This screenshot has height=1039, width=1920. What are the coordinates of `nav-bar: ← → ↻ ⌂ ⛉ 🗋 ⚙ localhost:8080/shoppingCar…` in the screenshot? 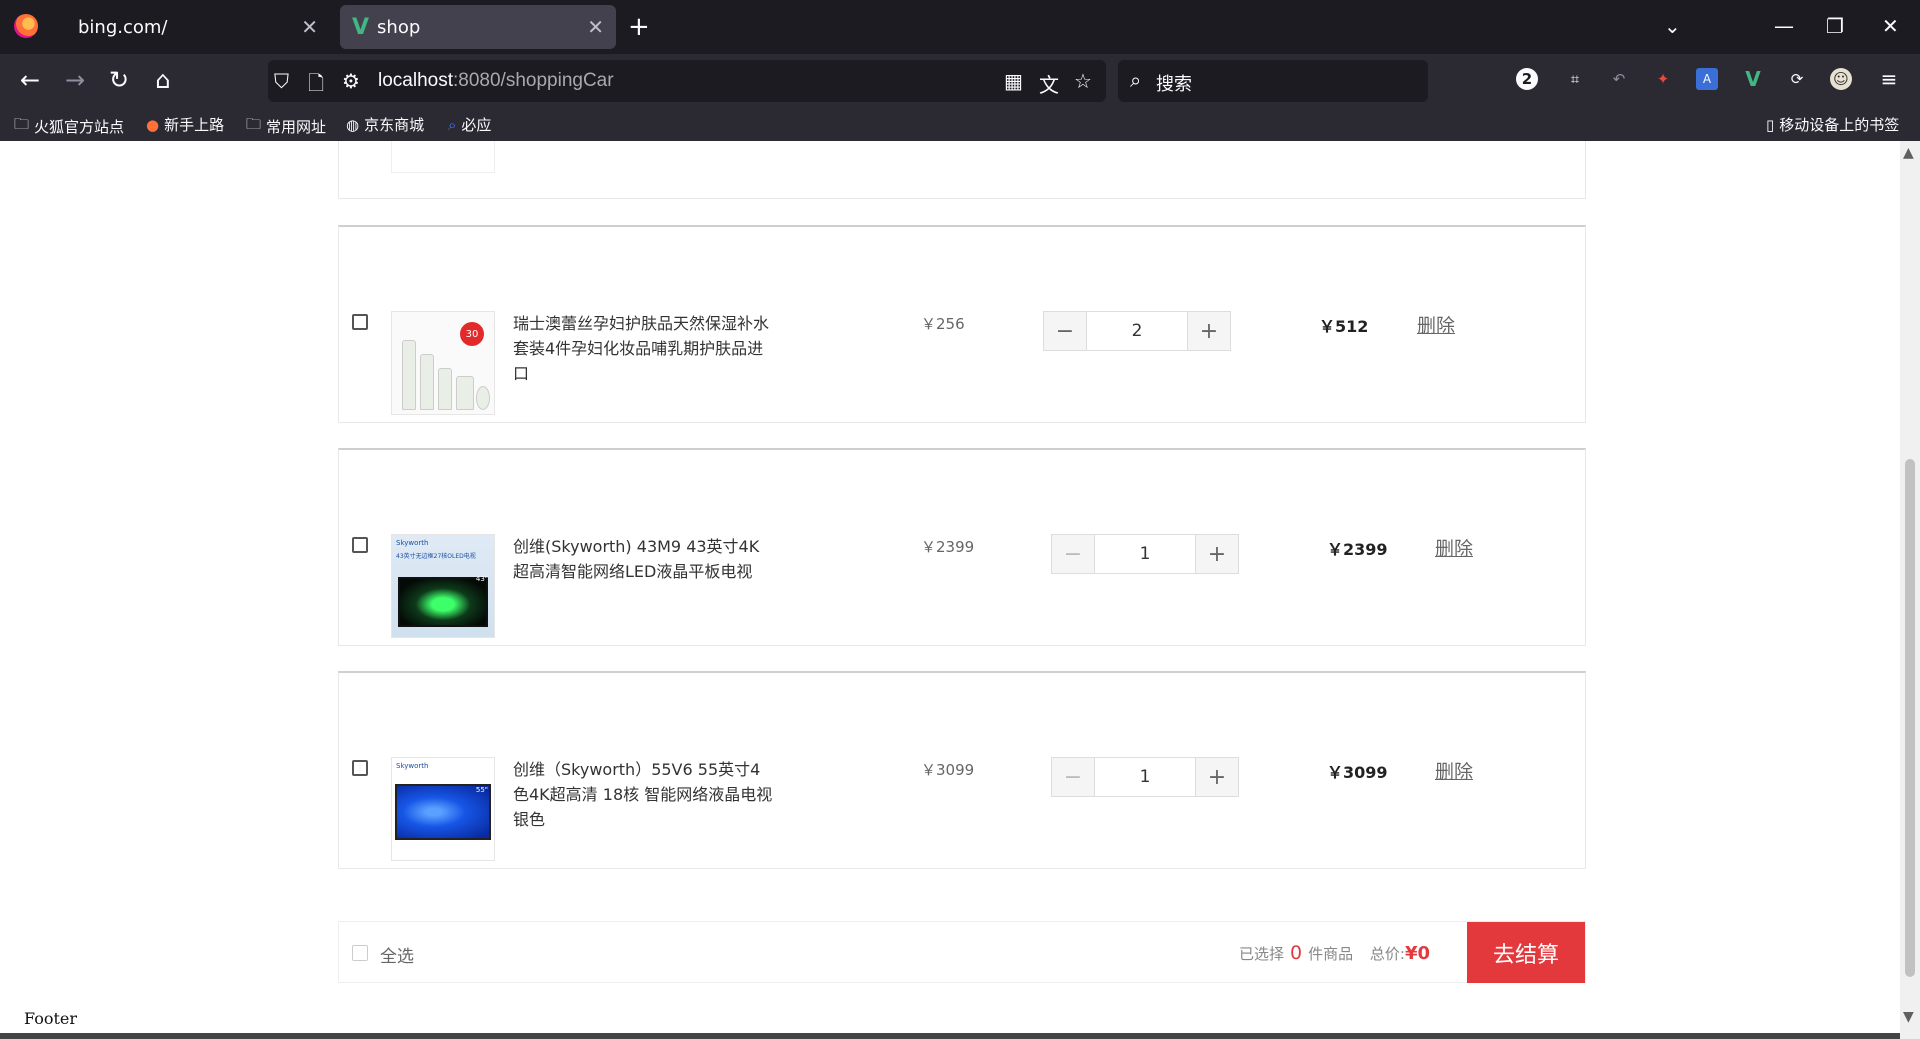 It's located at (960, 81).